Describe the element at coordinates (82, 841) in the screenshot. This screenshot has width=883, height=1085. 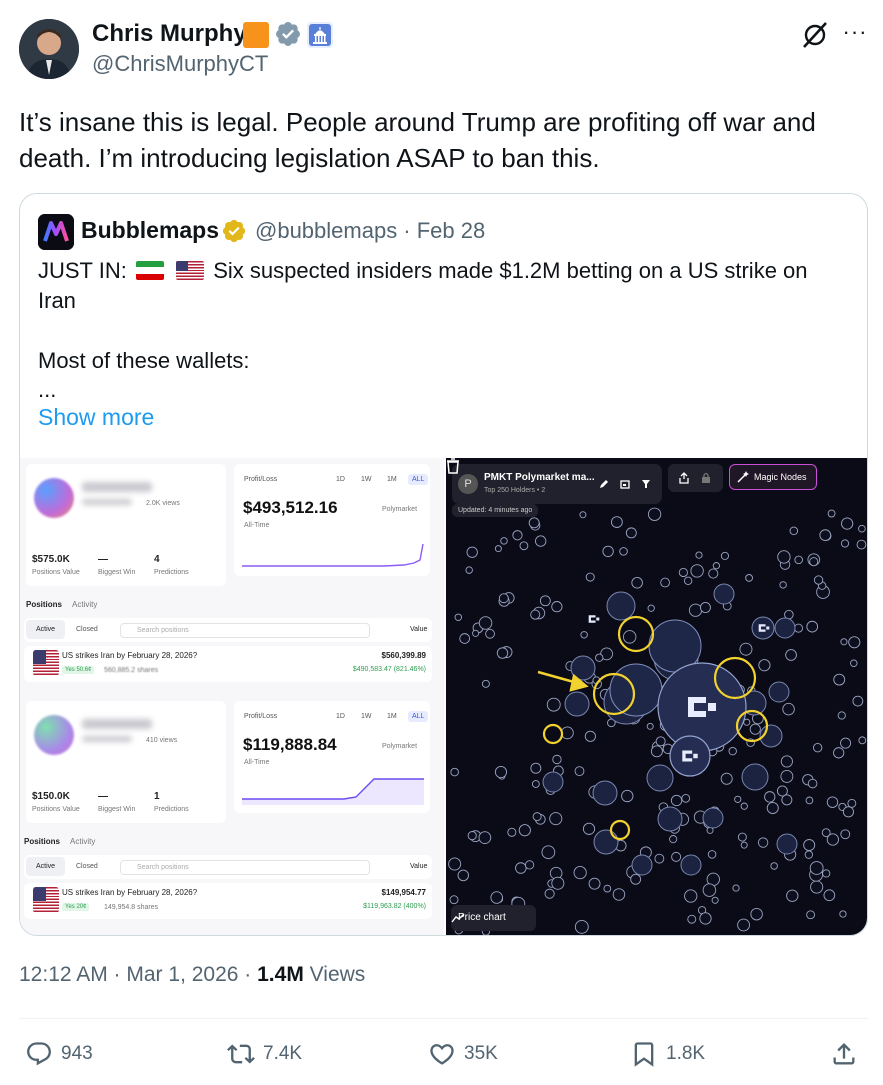
I see `activity-tab-2: Activity` at that location.